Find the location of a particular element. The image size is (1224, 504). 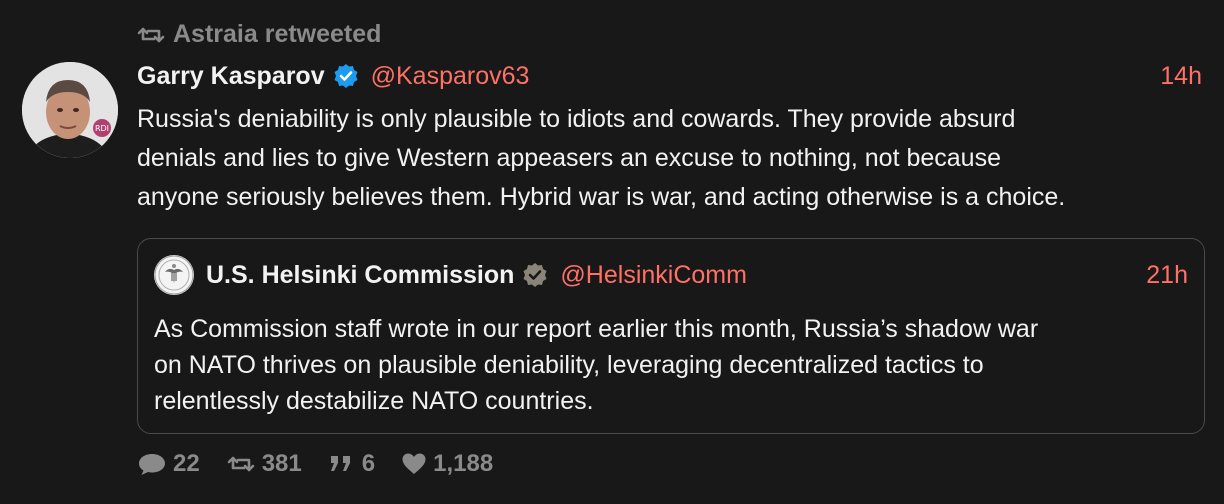

retweet-count: 381 is located at coordinates (281, 463).